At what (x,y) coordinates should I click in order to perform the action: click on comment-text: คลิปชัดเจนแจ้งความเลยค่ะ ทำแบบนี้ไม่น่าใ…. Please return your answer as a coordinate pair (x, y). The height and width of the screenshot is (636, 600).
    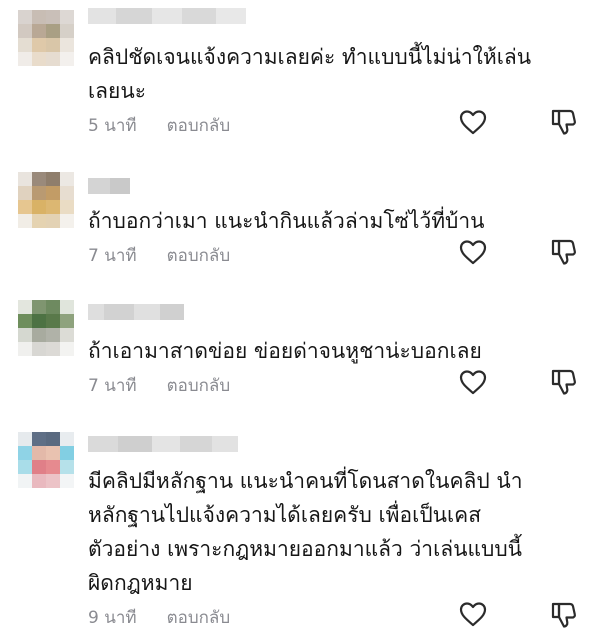
    Looking at the image, I should click on (310, 74).